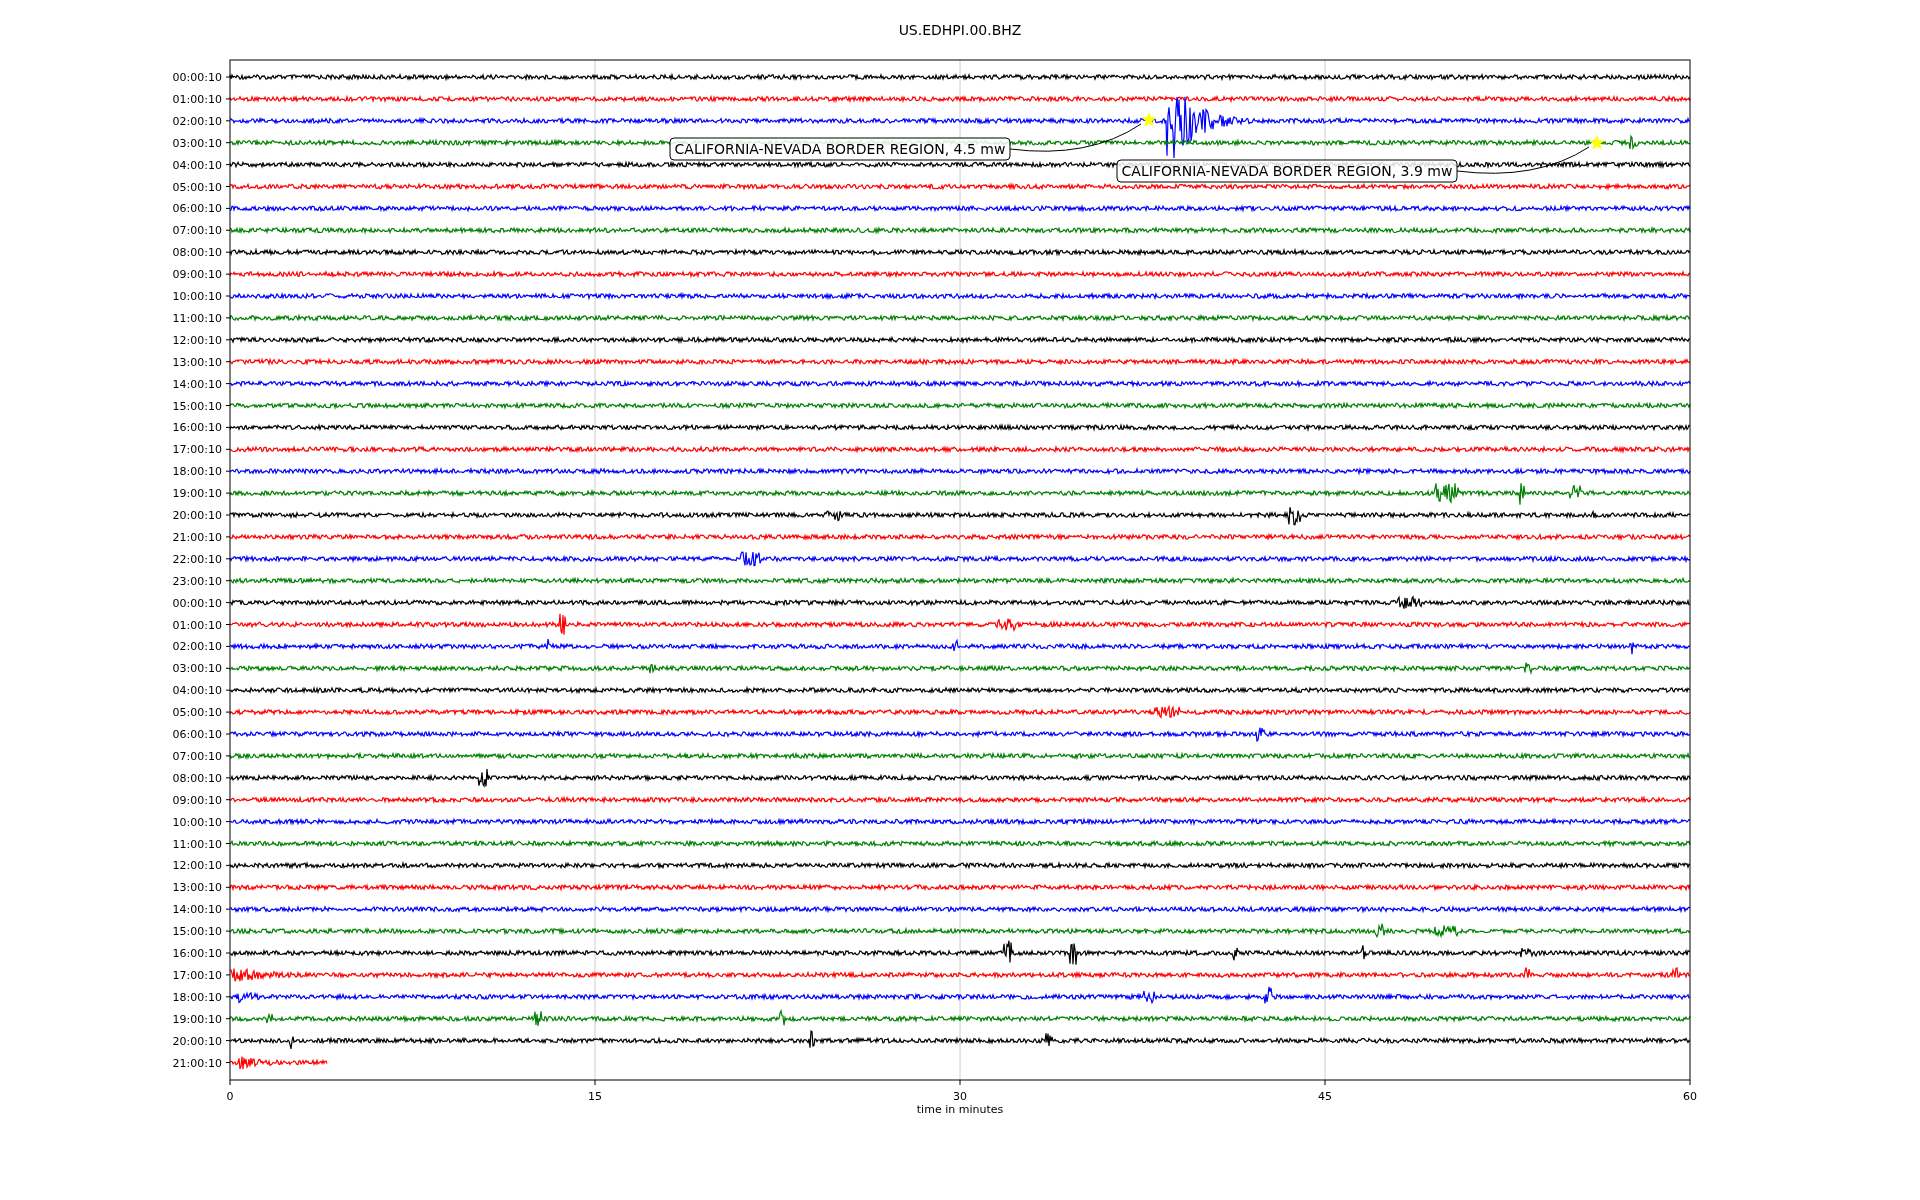 This screenshot has height=1200, width=1920. What do you see at coordinates (1325, 1096) in the screenshot?
I see `x-tick-label: 45` at bounding box center [1325, 1096].